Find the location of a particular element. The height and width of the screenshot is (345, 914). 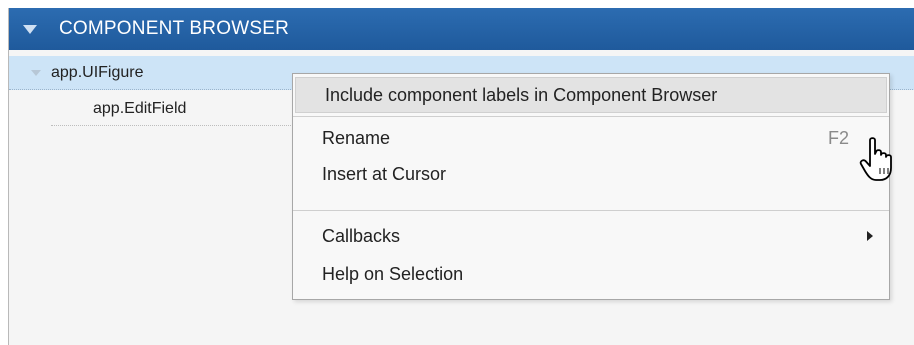

tree-item-label: app.UIFigure is located at coordinates (97, 72).